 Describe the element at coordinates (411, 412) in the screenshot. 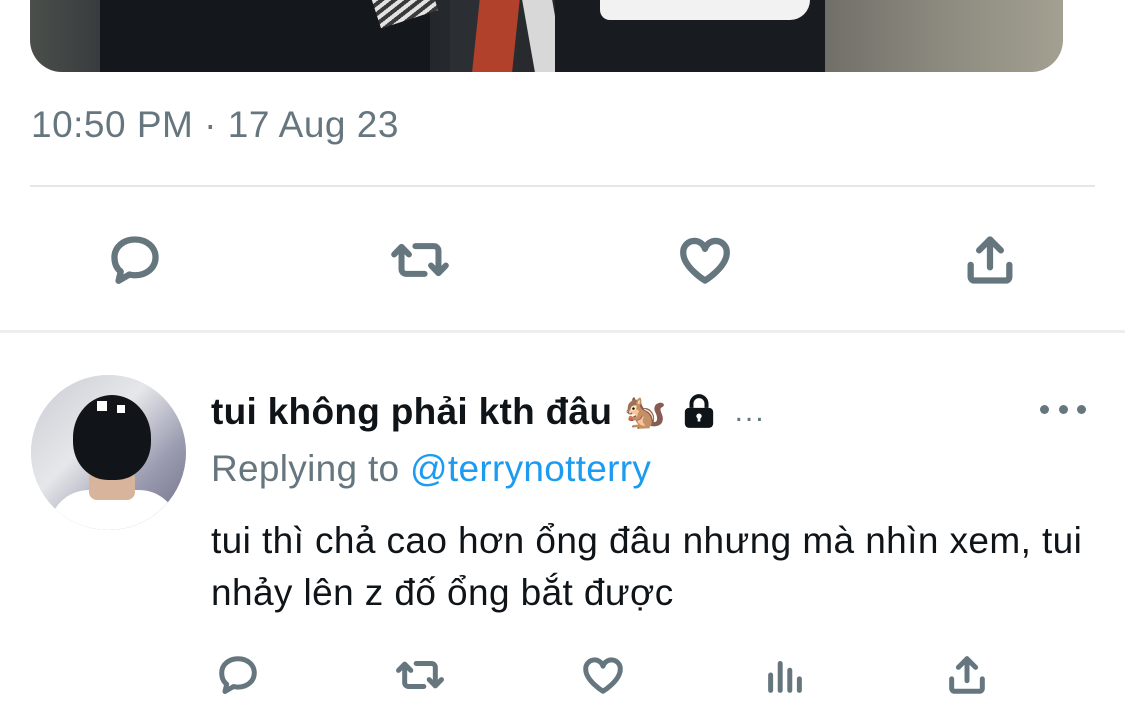

I see `display-name: tui không phải kth đâu` at that location.